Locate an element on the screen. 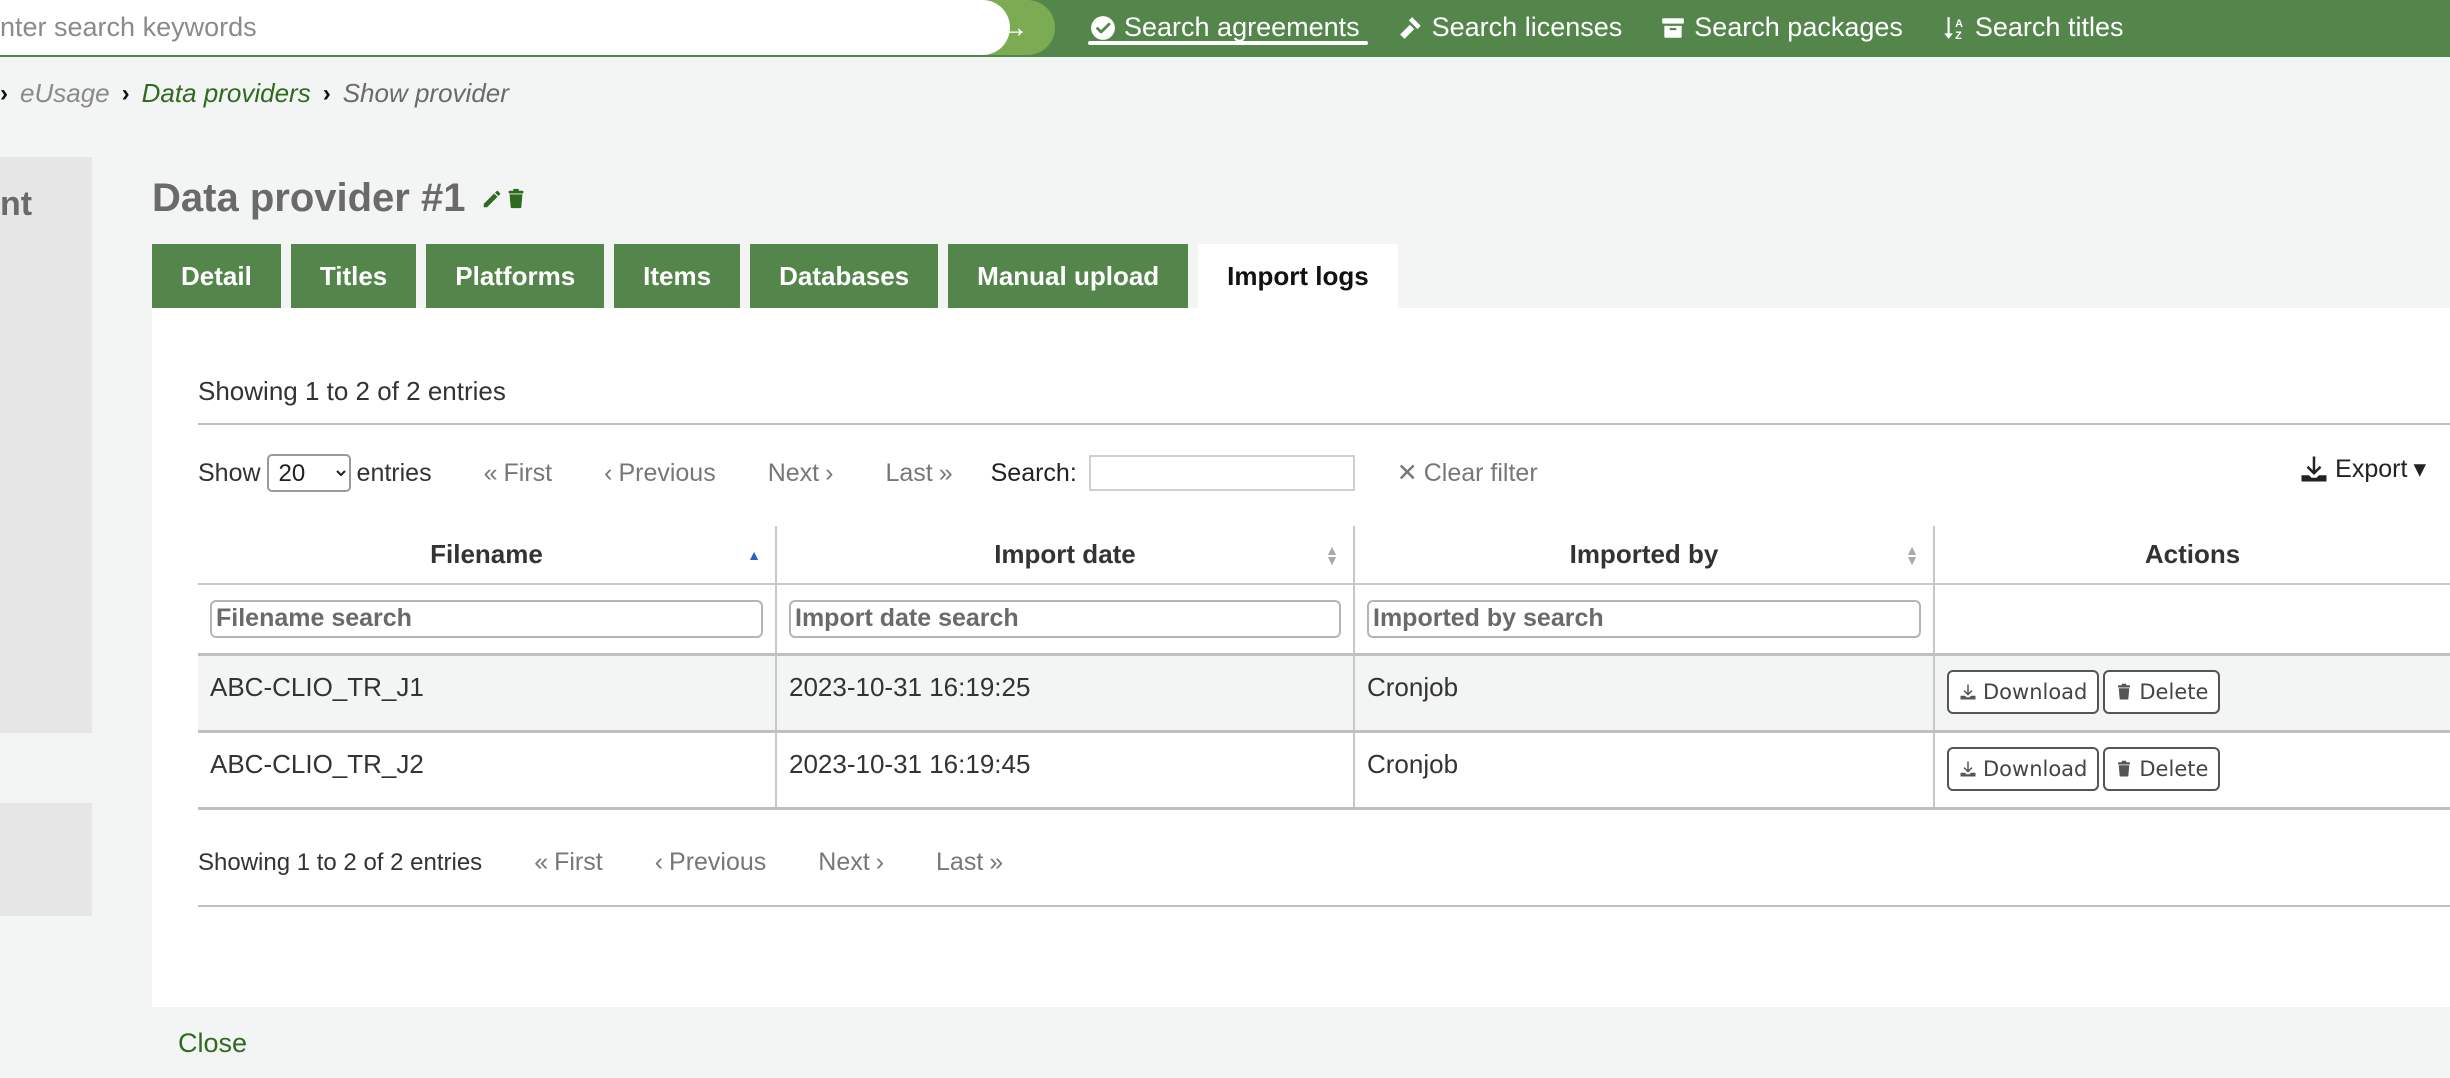  global-search: → is located at coordinates (527, 27).